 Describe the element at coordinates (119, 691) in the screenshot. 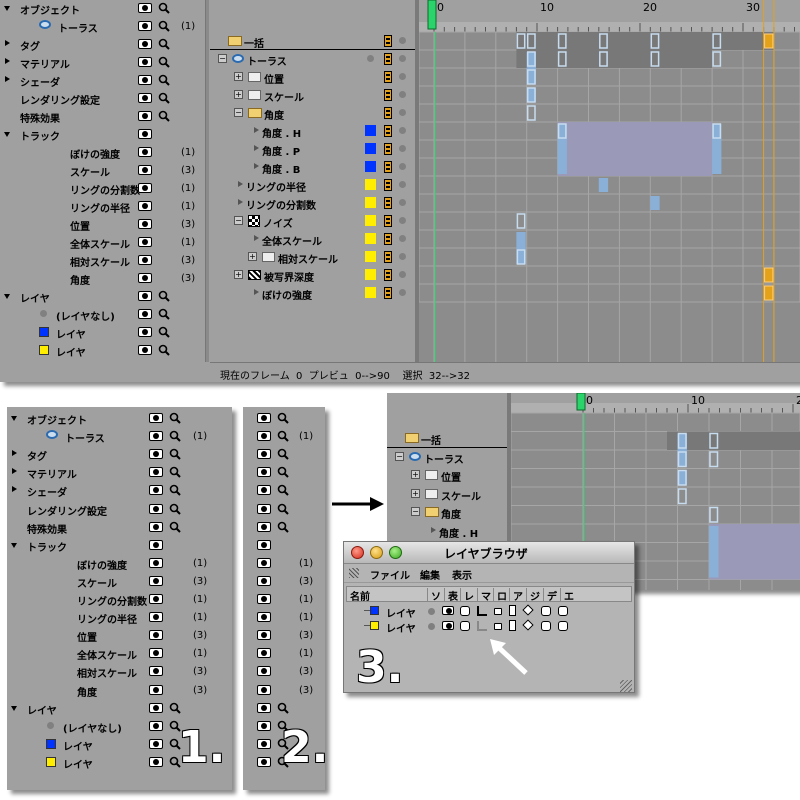

I see `tree-item: 角度 (3)` at that location.